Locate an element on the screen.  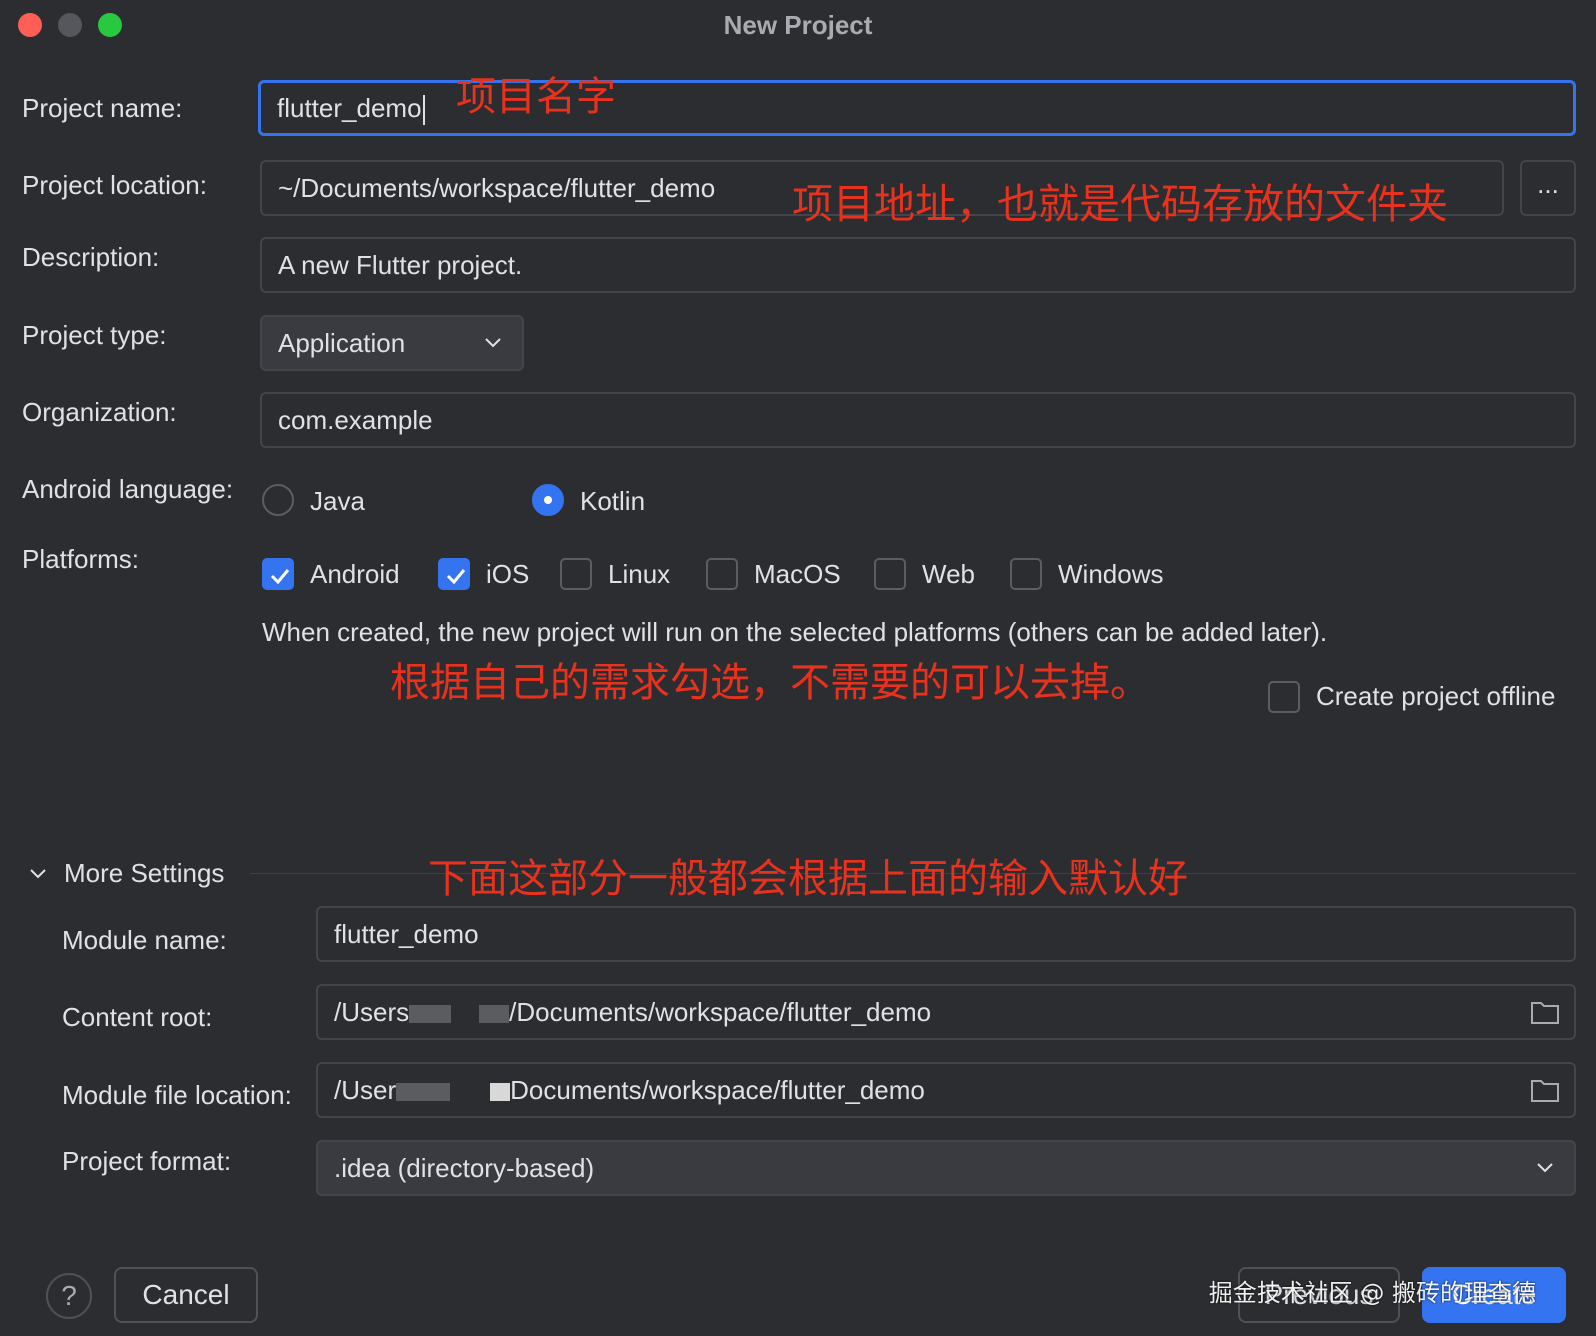
linux-checkbox is located at coordinates (576, 574).